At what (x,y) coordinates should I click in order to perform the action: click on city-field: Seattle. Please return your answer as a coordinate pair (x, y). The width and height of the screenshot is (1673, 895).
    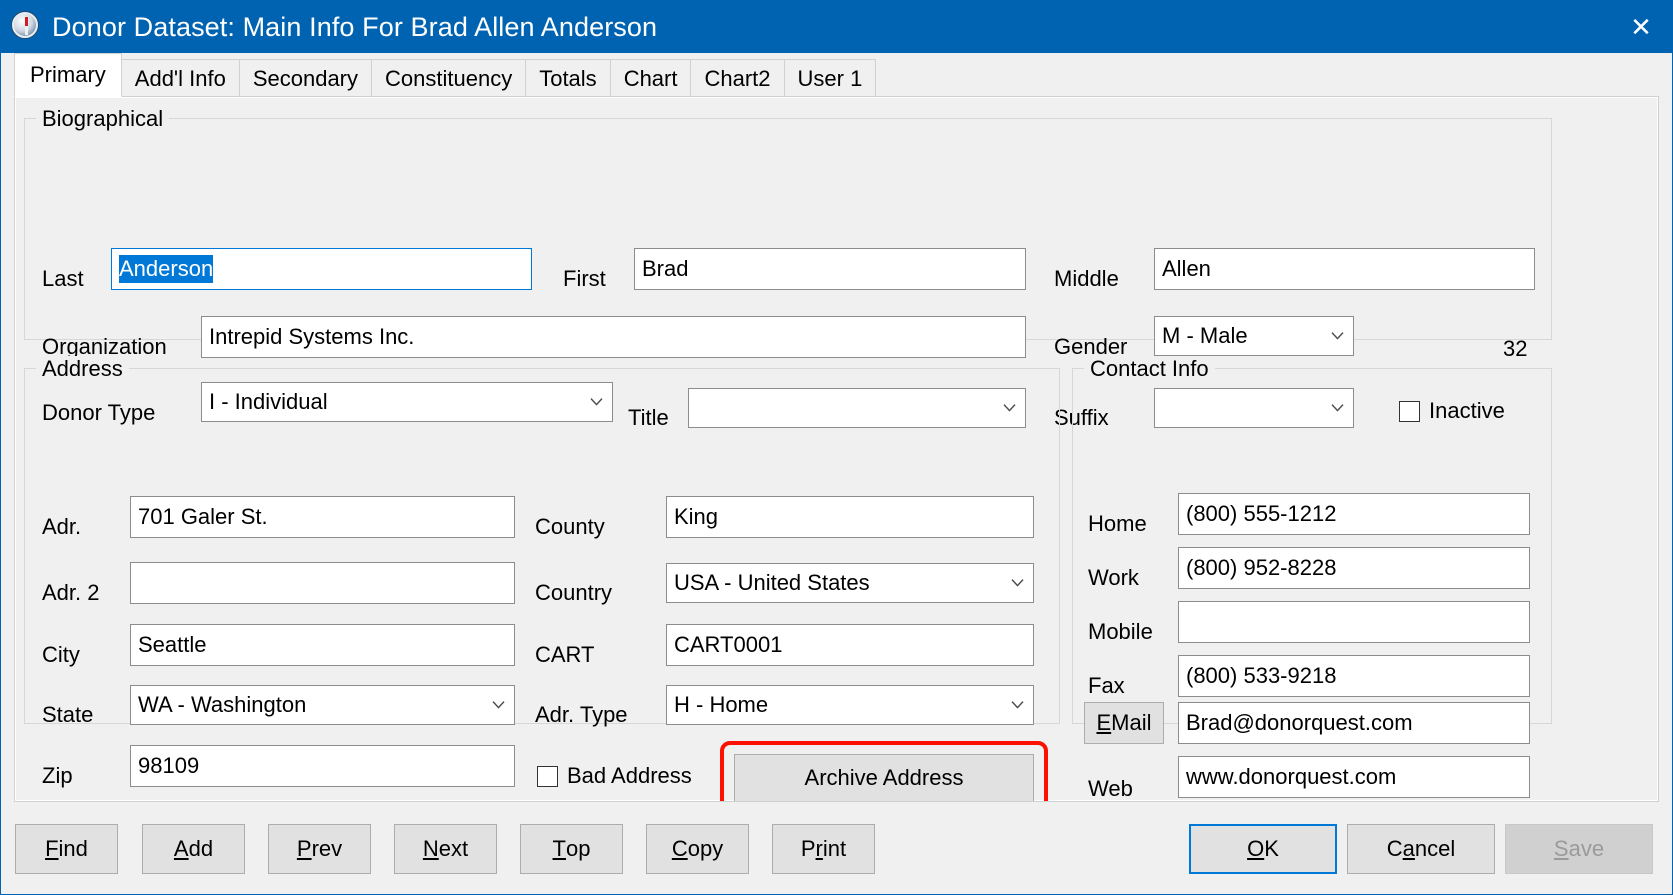
    Looking at the image, I should click on (322, 645).